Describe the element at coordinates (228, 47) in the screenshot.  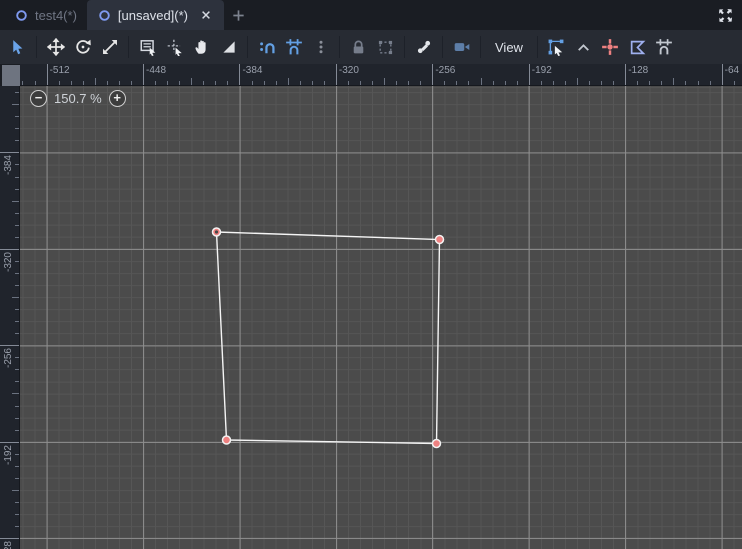
I see `ruler-tool-icon` at that location.